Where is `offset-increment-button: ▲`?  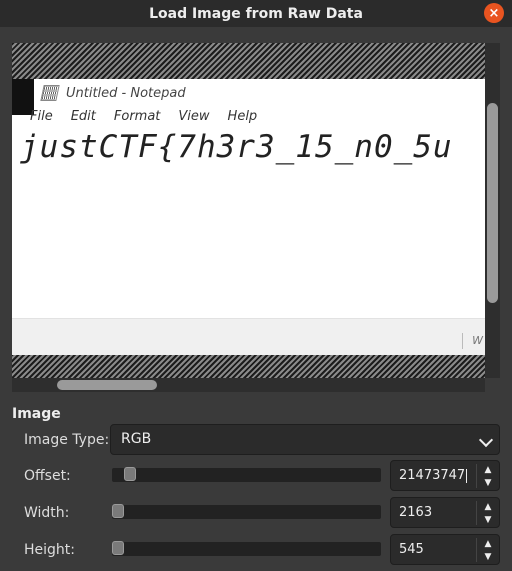 offset-increment-button: ▲ is located at coordinates (488, 469).